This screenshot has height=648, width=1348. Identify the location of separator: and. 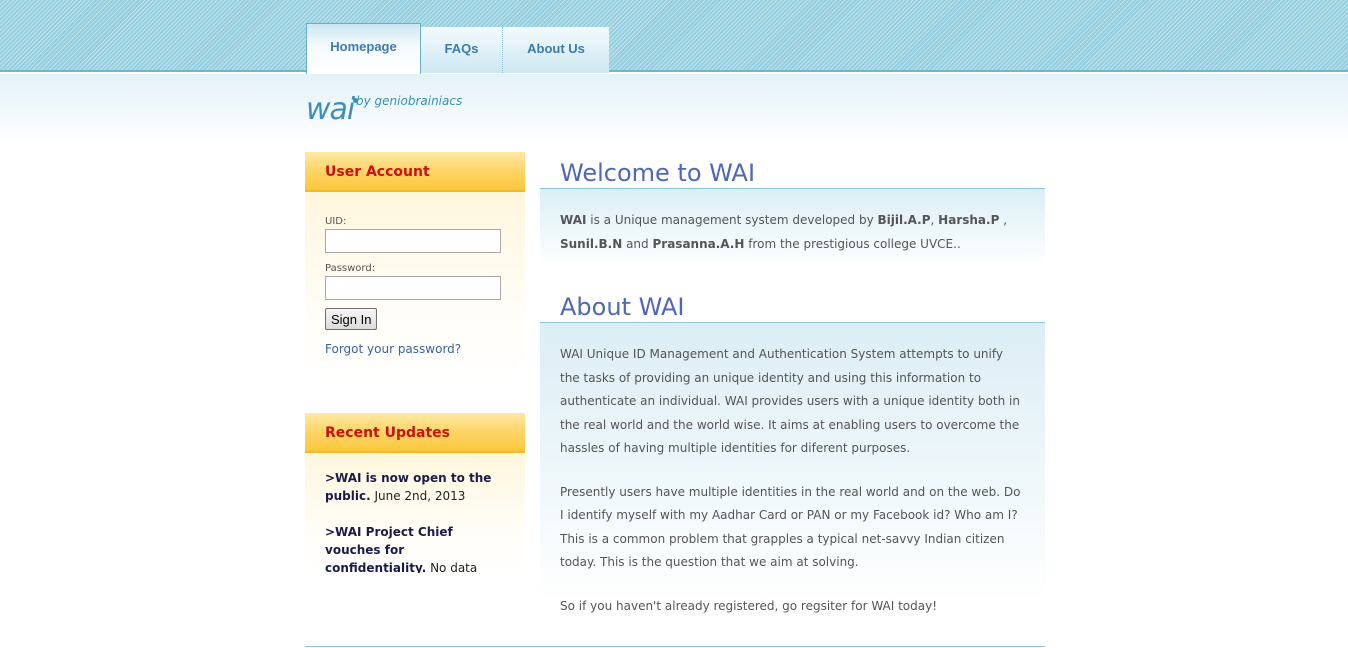
(637, 243).